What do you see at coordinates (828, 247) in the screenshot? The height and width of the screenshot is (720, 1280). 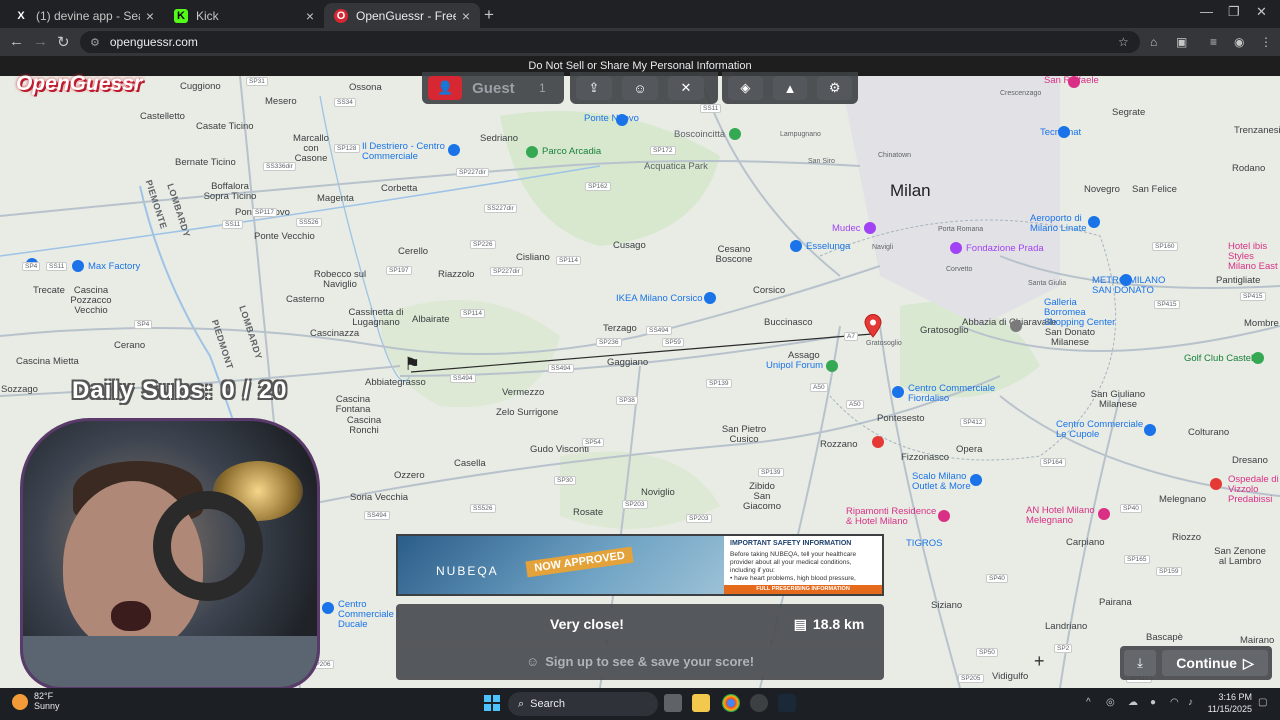 I see `poi-label: Esselunga` at bounding box center [828, 247].